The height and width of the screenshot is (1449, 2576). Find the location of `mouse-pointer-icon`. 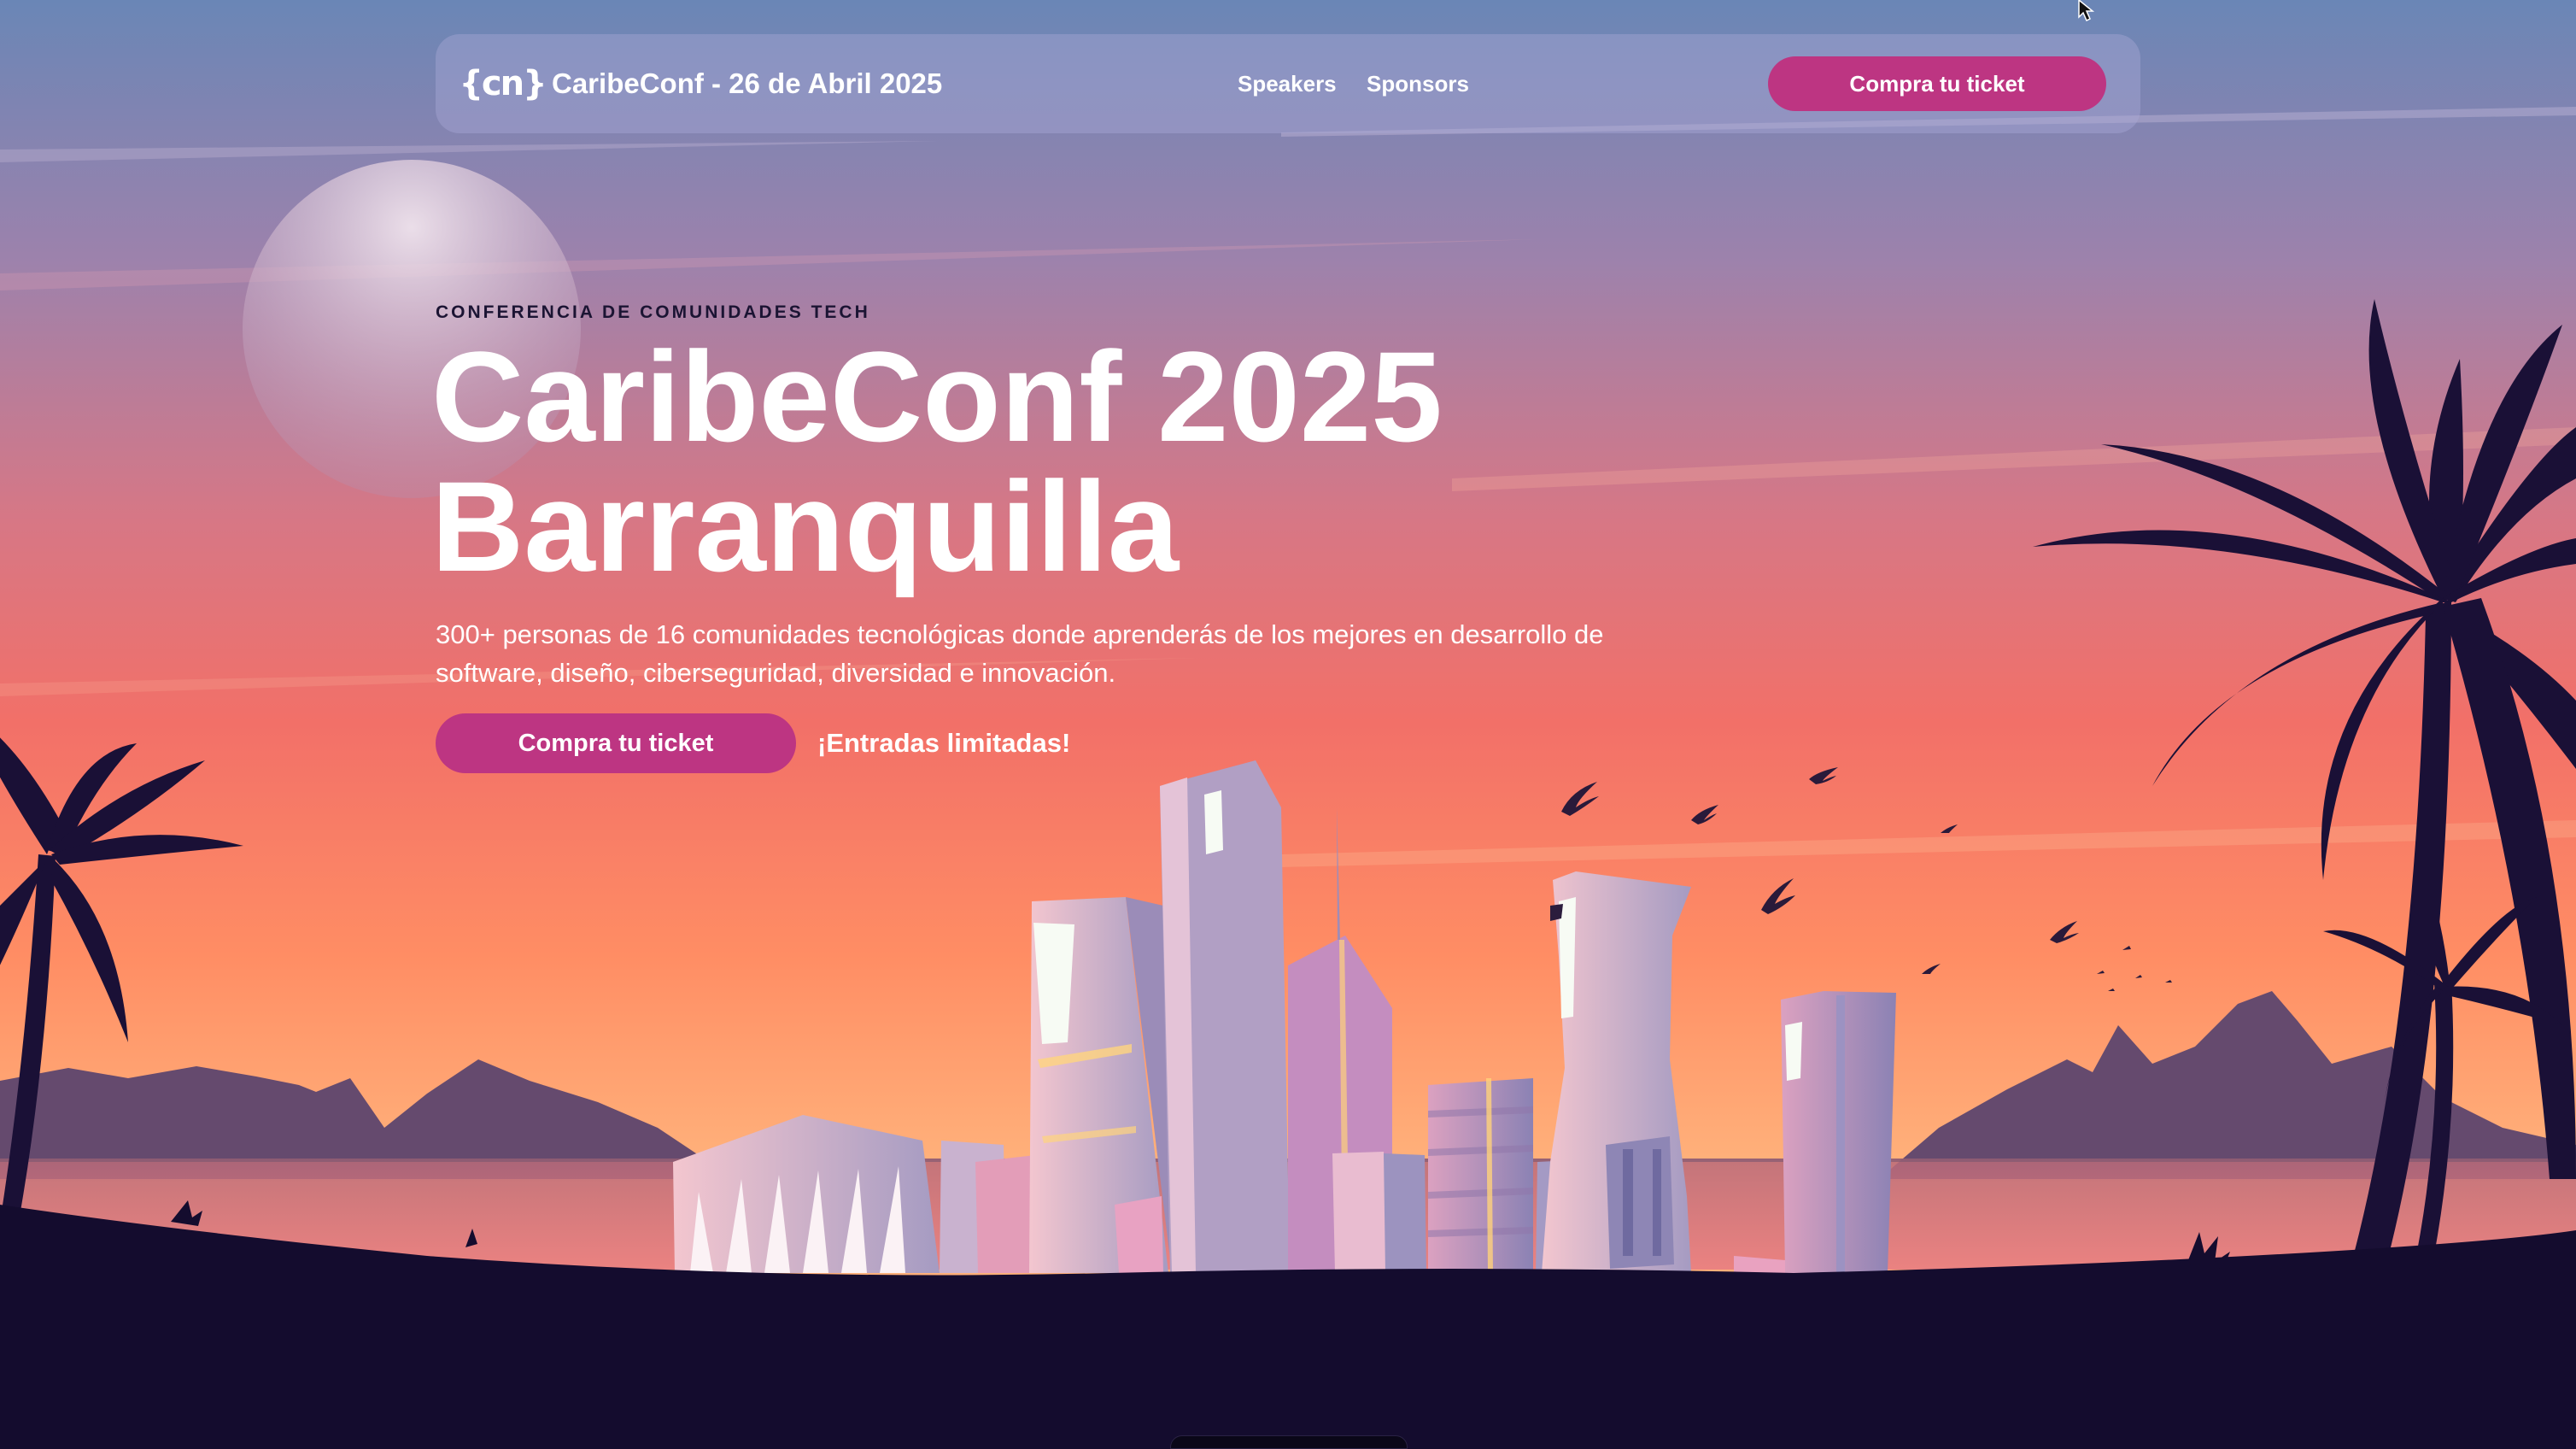

mouse-pointer-icon is located at coordinates (2086, 11).